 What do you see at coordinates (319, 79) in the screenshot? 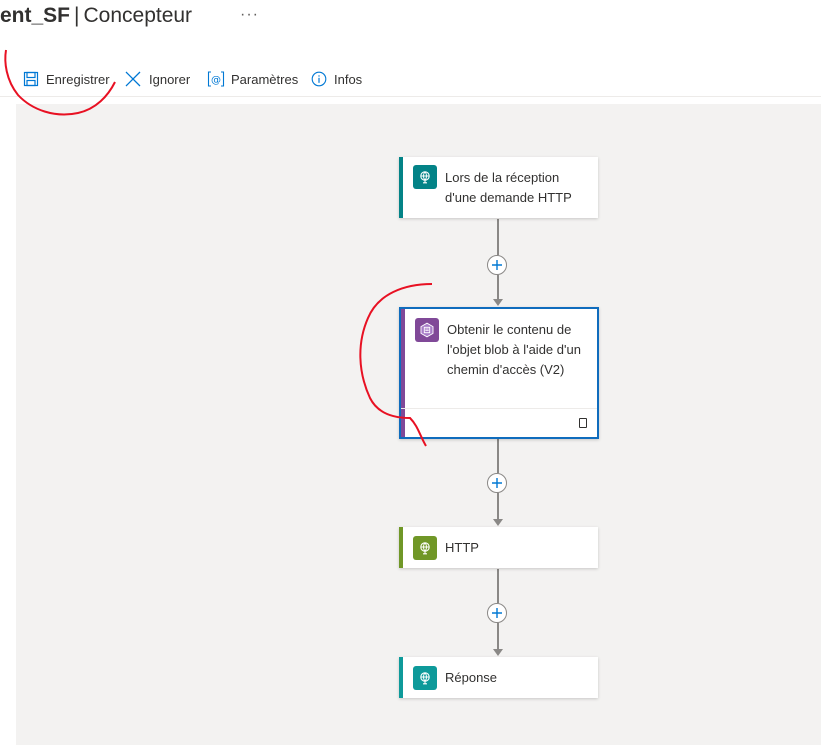
I see `info-icon` at bounding box center [319, 79].